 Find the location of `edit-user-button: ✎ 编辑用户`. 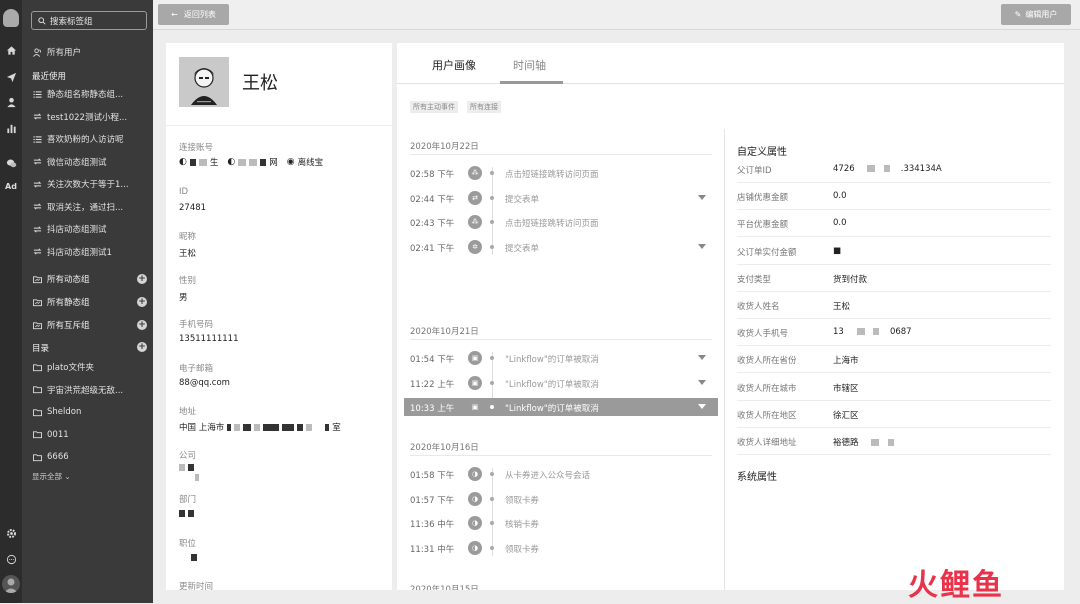

edit-user-button: ✎ 编辑用户 is located at coordinates (1036, 14).